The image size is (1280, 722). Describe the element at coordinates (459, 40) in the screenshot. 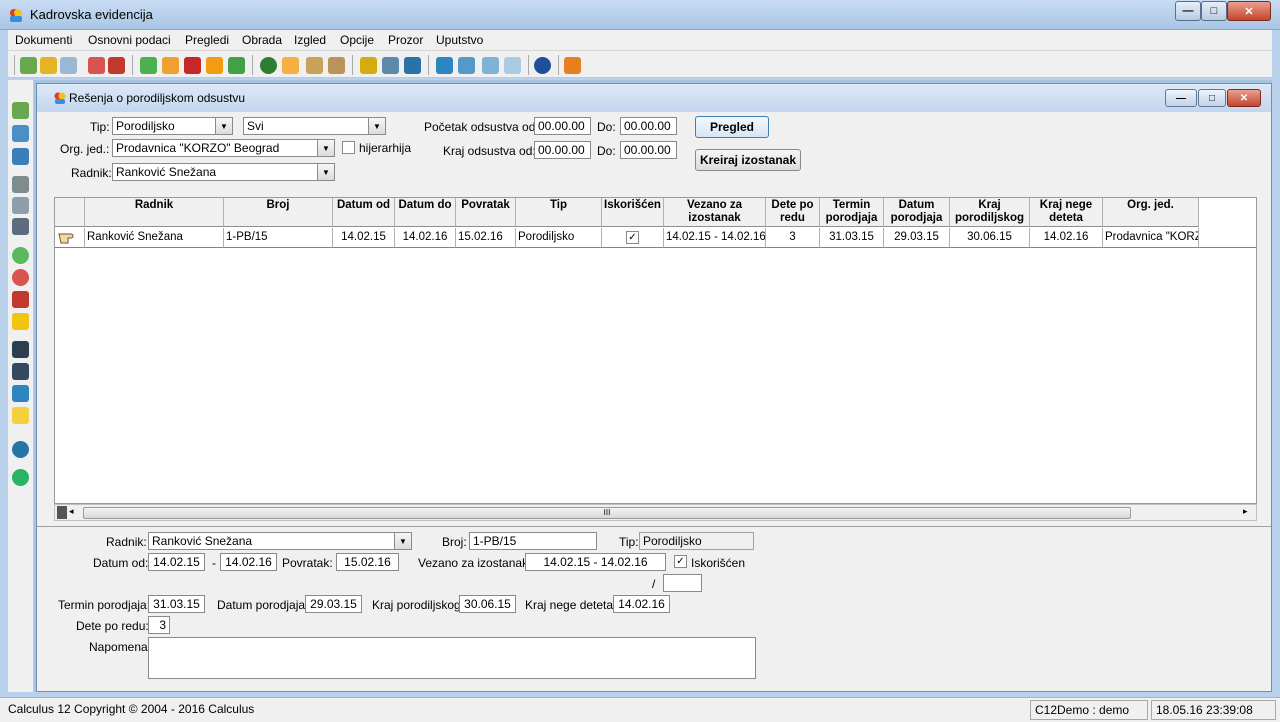

I see `menu-uputstvo: Uputstvo` at that location.